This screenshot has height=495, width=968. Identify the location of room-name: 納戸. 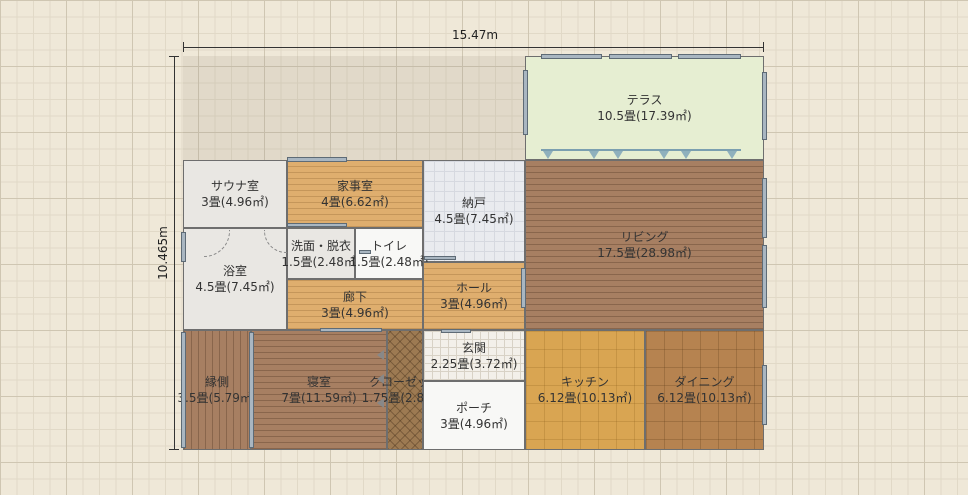
(473, 203).